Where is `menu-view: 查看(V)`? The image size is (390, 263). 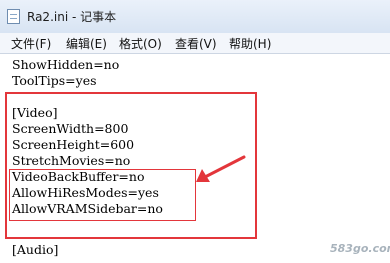 menu-view: 查看(V) is located at coordinates (196, 43).